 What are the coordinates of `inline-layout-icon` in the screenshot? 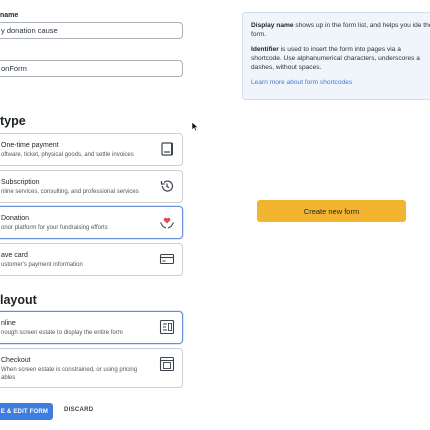 It's located at (167, 327).